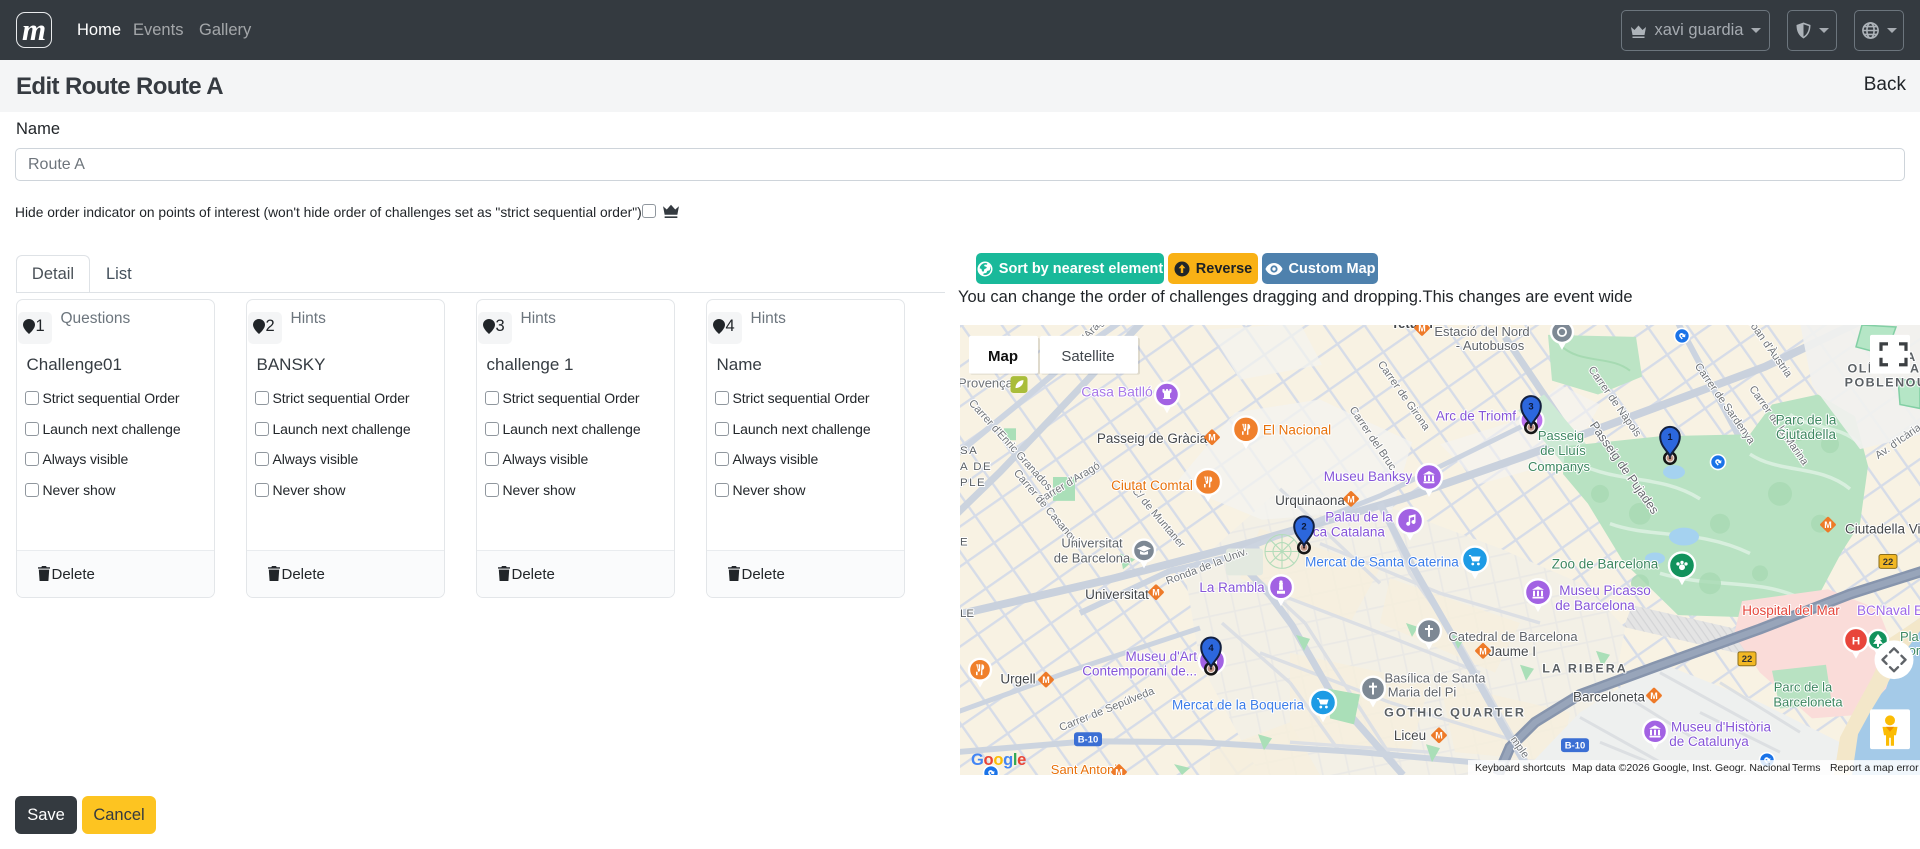 This screenshot has height=849, width=1920. I want to click on svg-text: Terms, so click(1806, 768).